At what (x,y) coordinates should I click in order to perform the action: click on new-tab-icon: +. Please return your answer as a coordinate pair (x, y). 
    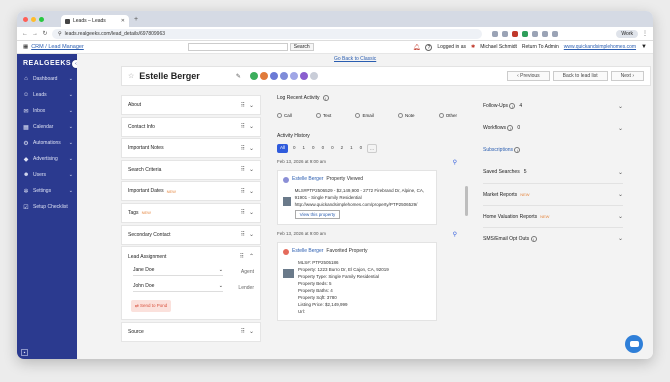
    Looking at the image, I should click on (136, 19).